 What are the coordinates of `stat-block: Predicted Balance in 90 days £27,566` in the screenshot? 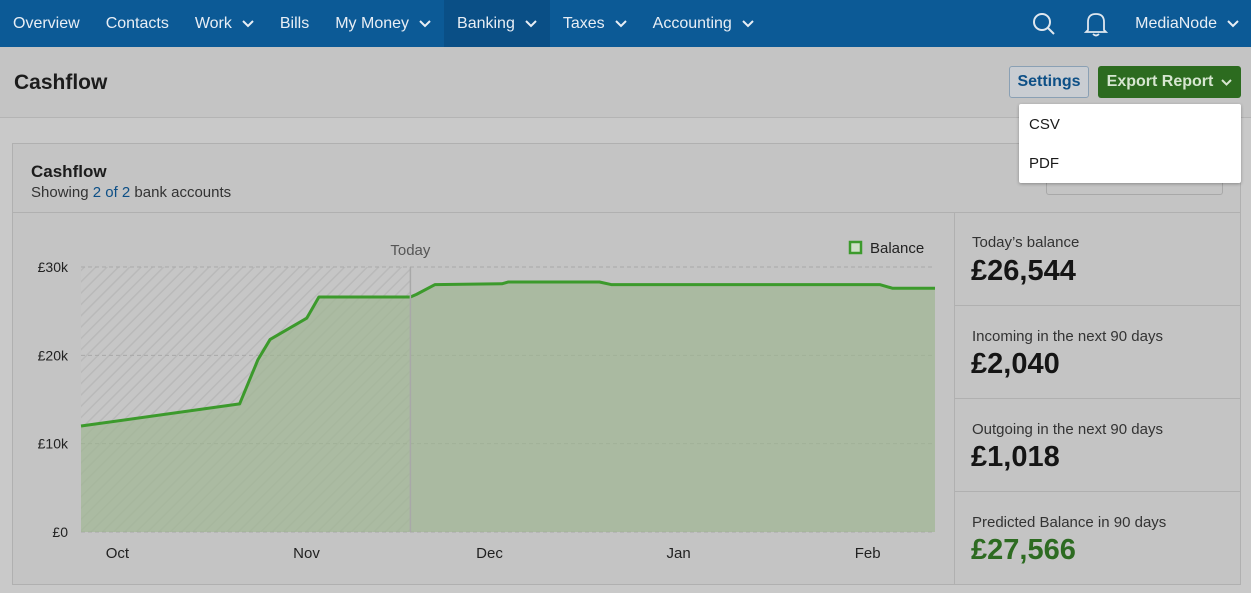 It's located at (1098, 538).